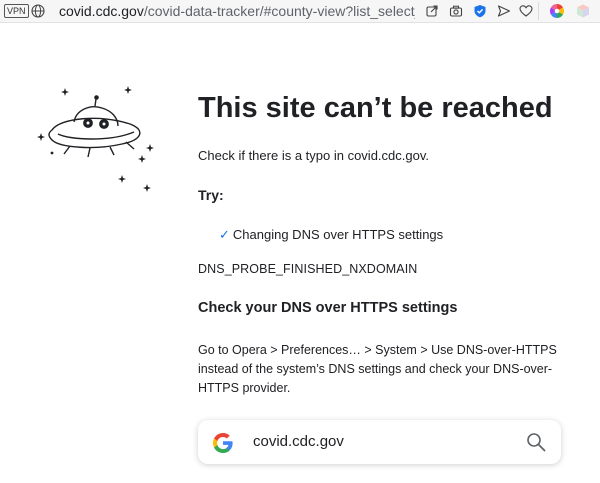  I want to click on try-heading: Try:, so click(211, 195).